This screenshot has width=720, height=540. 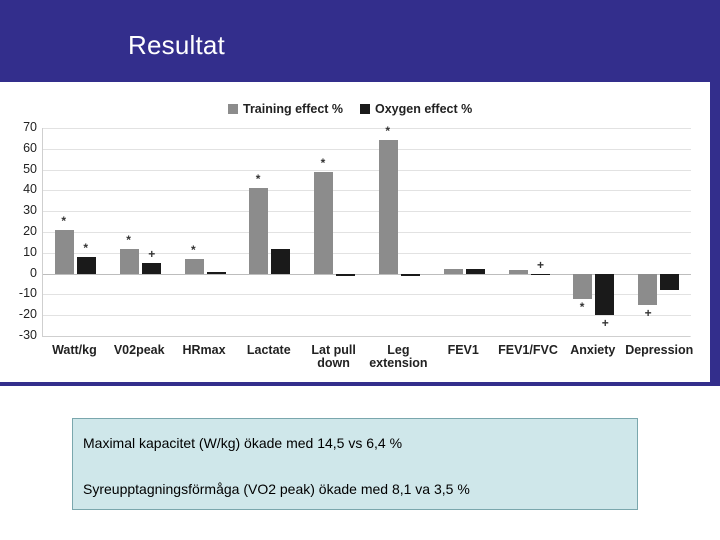 What do you see at coordinates (27, 293) in the screenshot?
I see `y-axis-tick-label: -10` at bounding box center [27, 293].